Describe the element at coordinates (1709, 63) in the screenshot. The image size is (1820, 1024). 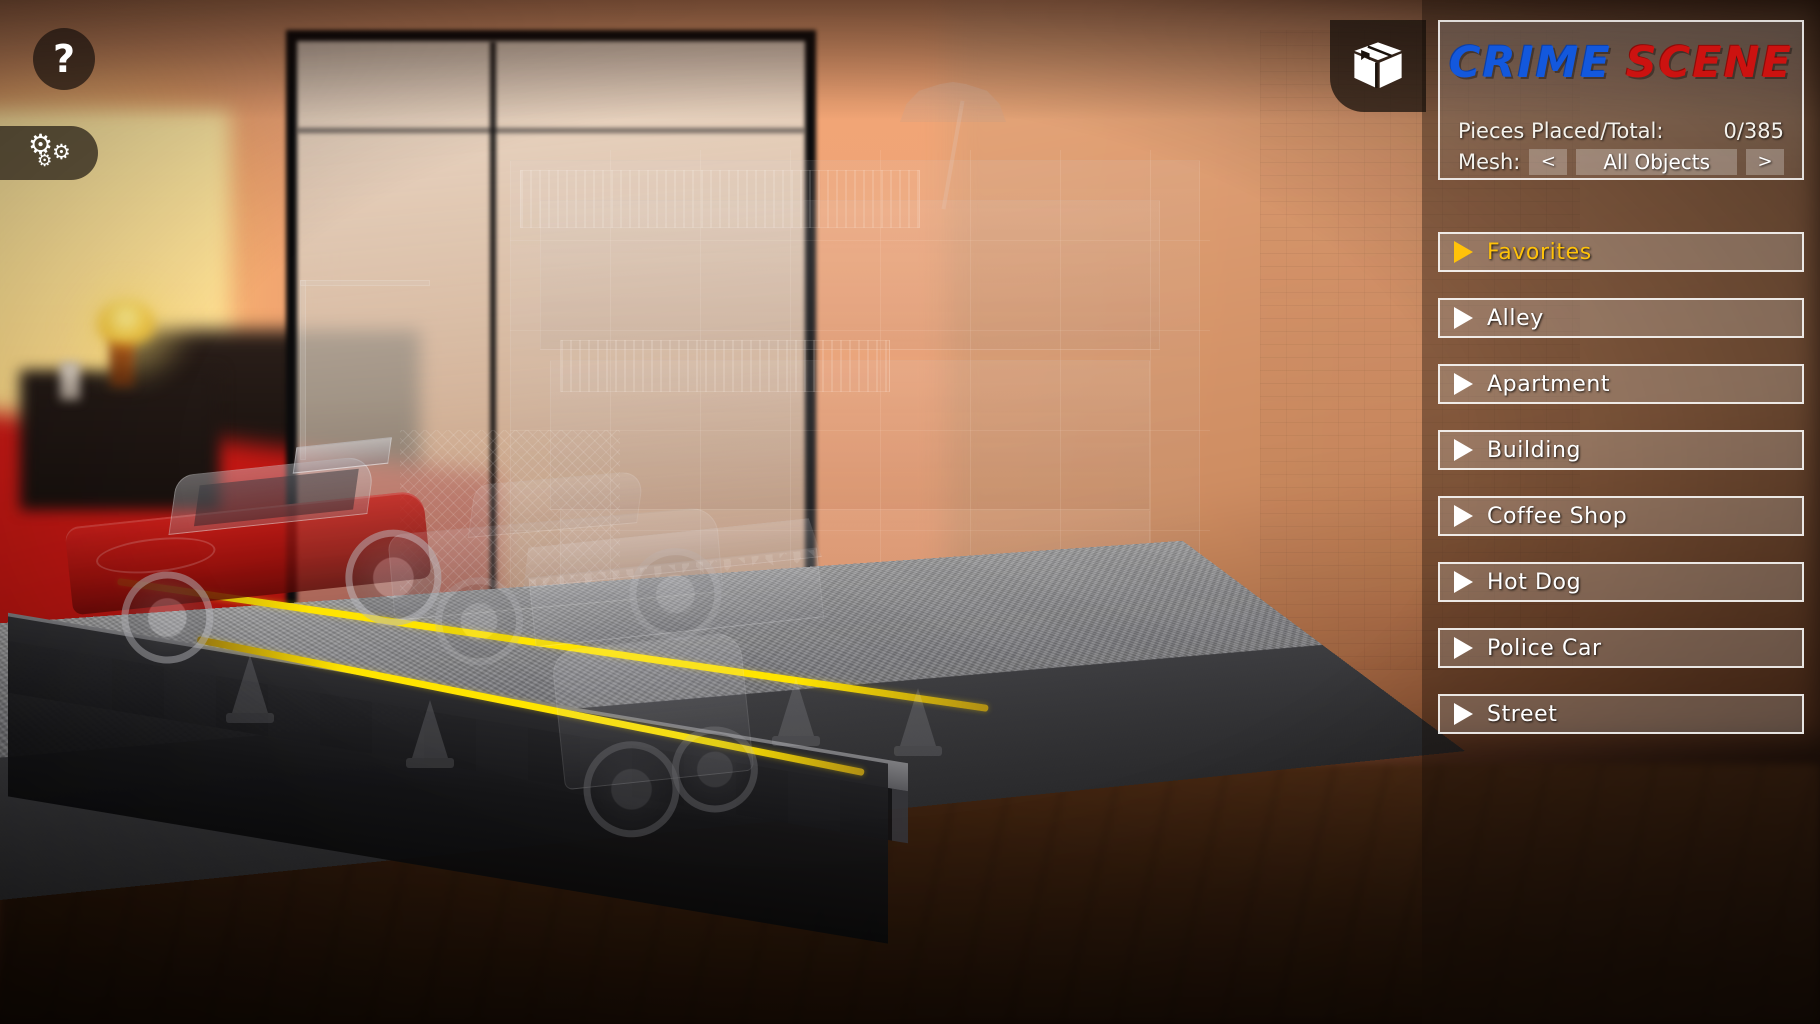
I see `title-scene: SCENE` at that location.